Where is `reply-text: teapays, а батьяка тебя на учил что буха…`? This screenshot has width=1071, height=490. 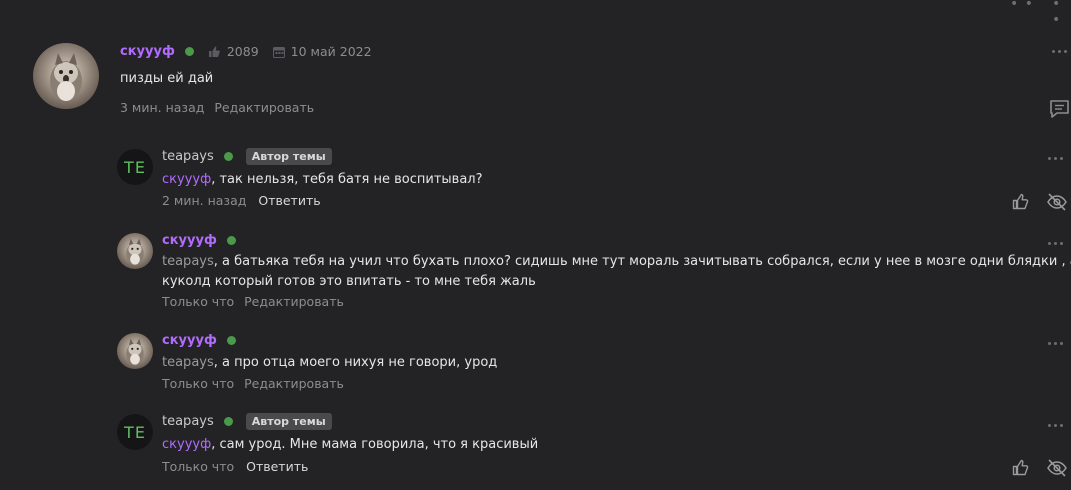 reply-text: teapays, а батьяка тебя на учил что буха… is located at coordinates (616, 262).